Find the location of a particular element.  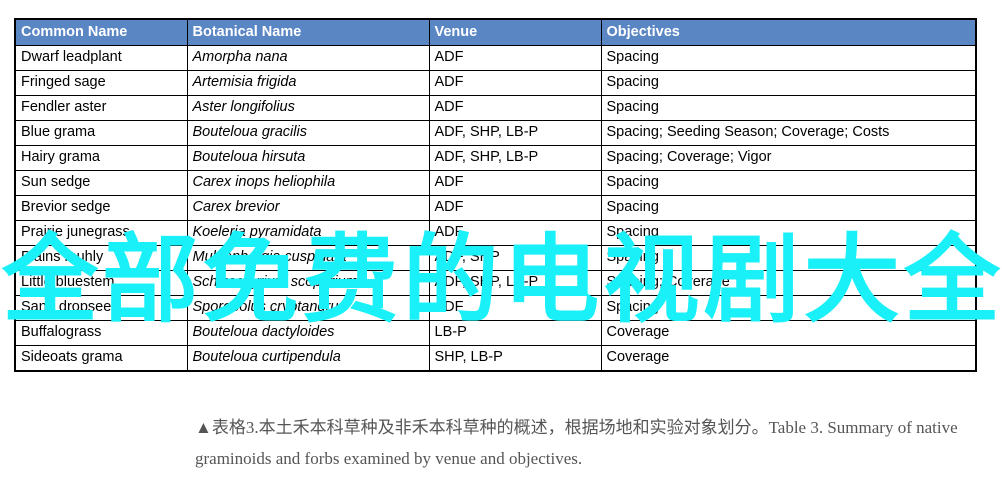

cell-botanical-name: Koeleria pyramidata is located at coordinates (308, 233).